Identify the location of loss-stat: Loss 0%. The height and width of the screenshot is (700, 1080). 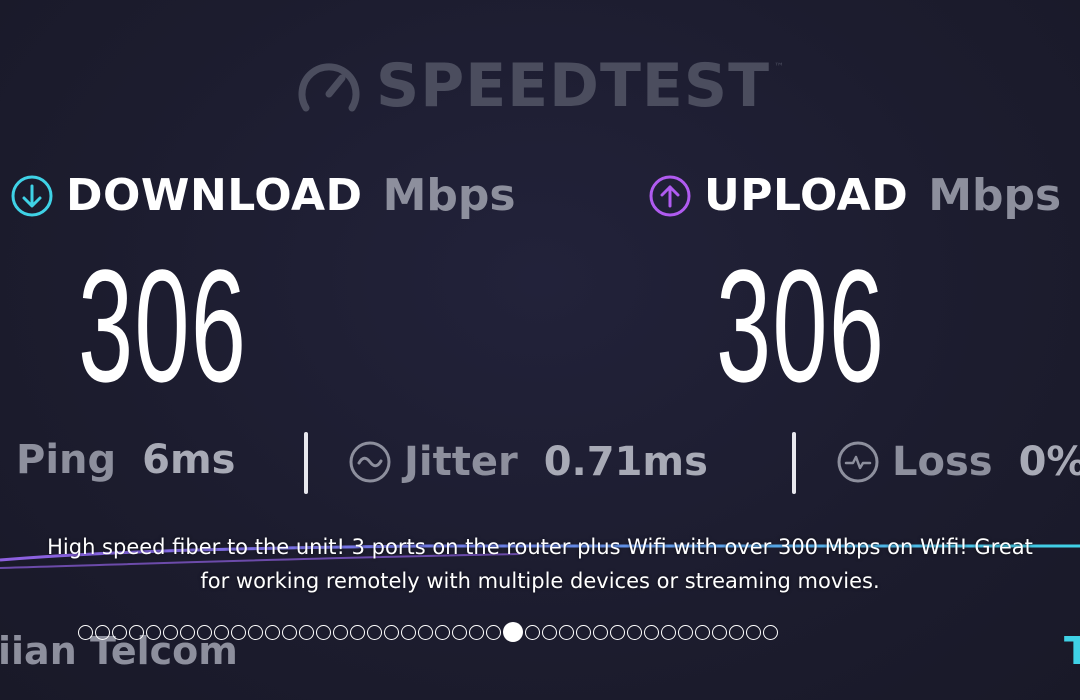
(958, 462).